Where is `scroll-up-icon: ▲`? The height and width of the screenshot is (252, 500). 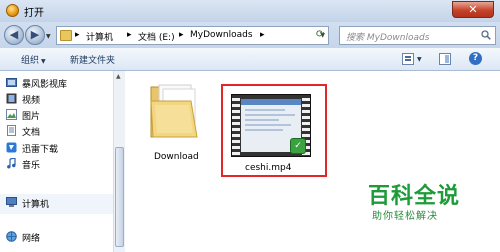 scroll-up-icon: ▲ is located at coordinates (118, 76).